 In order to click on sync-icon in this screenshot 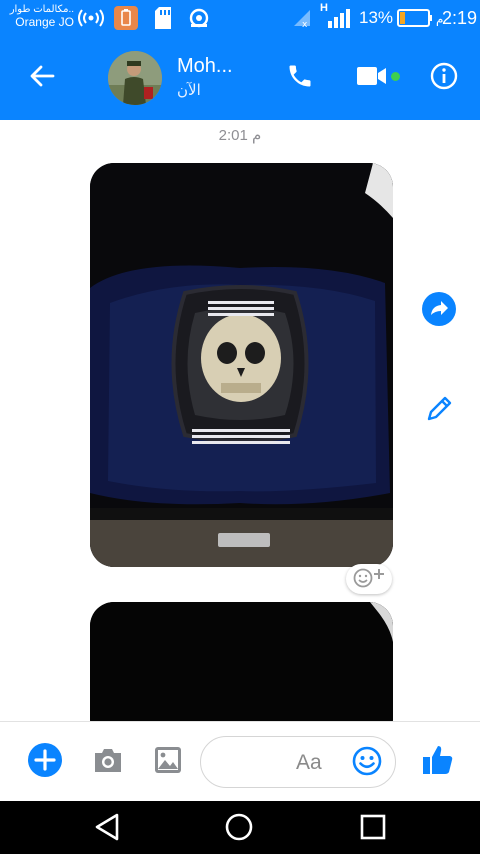, I will do `click(199, 20)`.